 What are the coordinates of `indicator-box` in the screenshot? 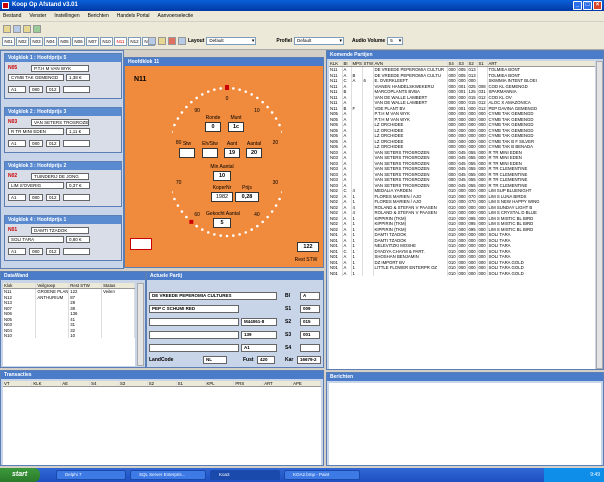 It's located at (141, 244).